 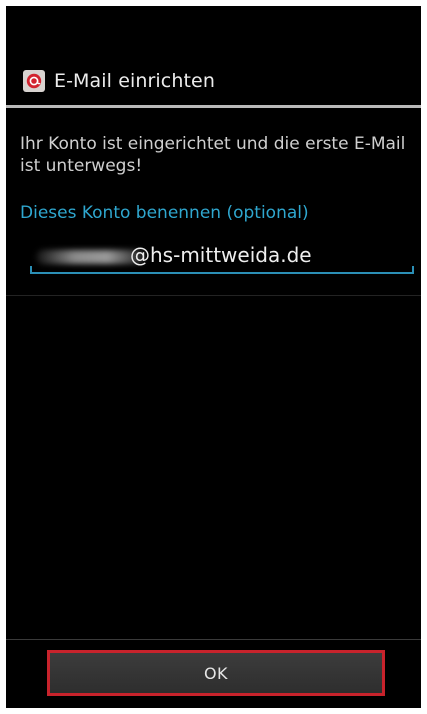 What do you see at coordinates (213, 106) in the screenshot?
I see `title-divider` at bounding box center [213, 106].